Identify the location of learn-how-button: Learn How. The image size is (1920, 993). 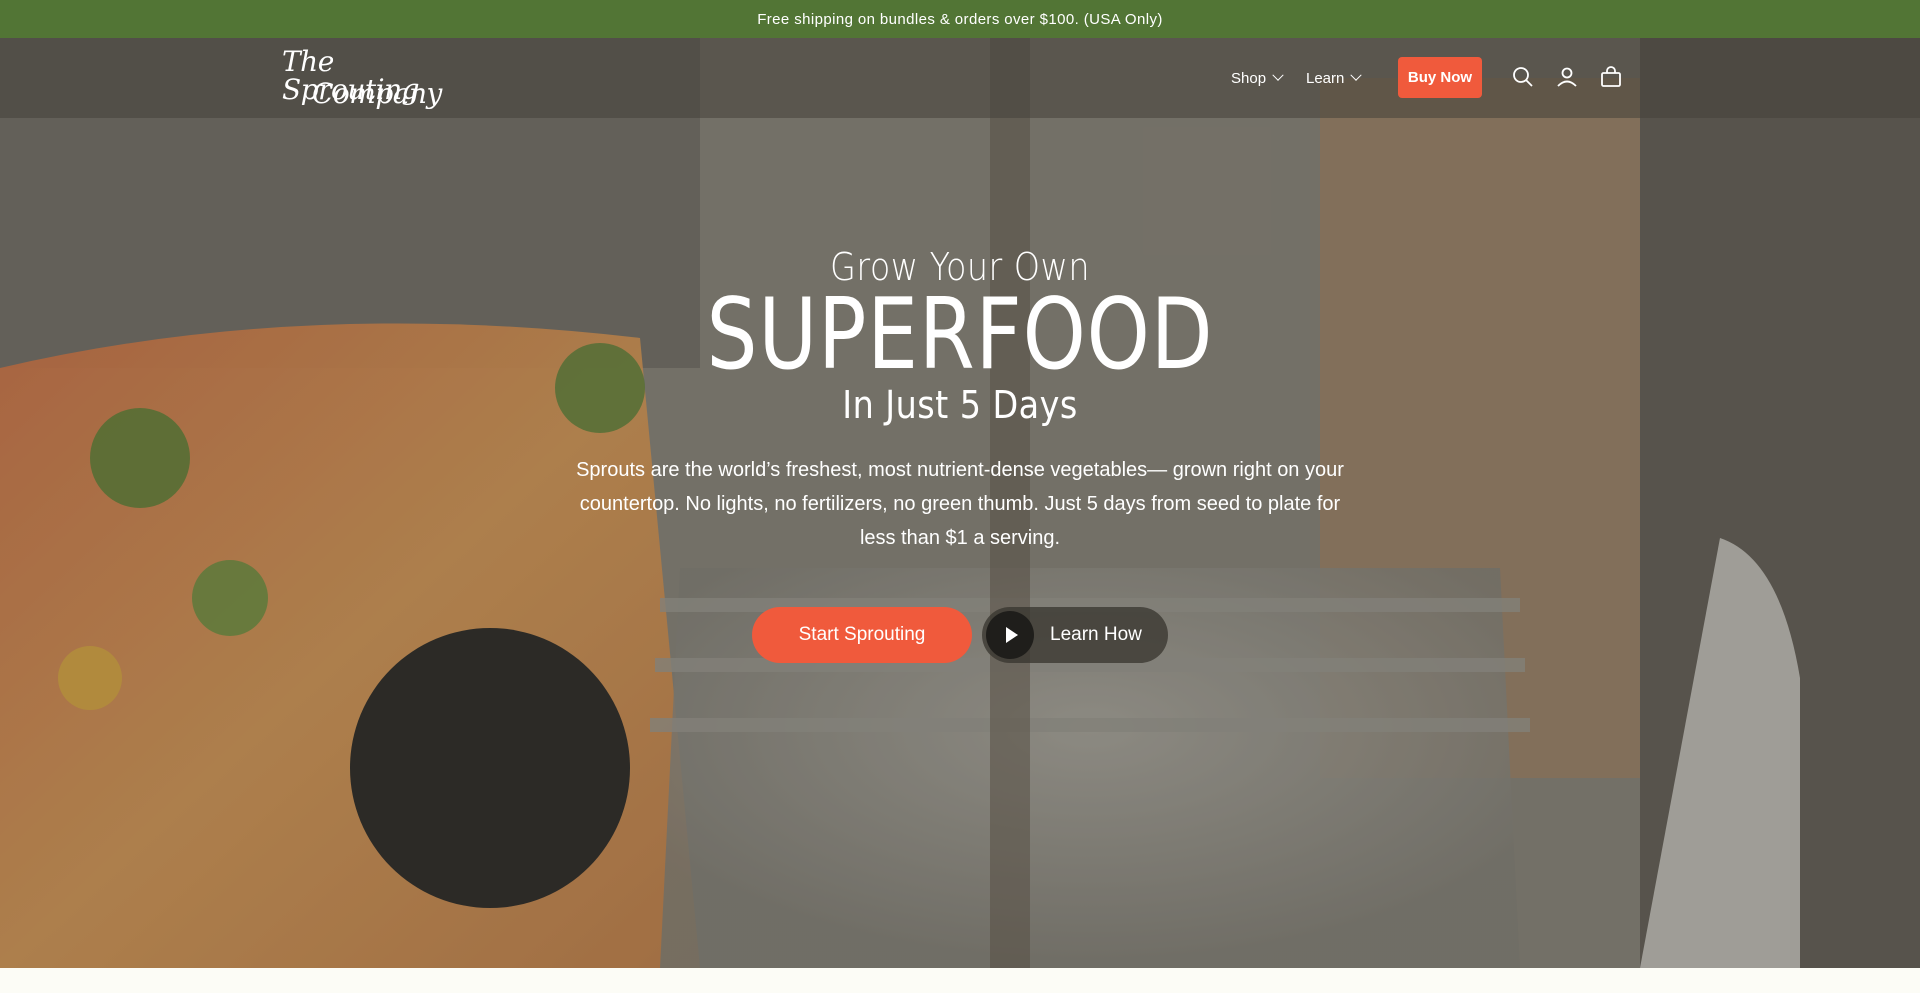
(1075, 635).